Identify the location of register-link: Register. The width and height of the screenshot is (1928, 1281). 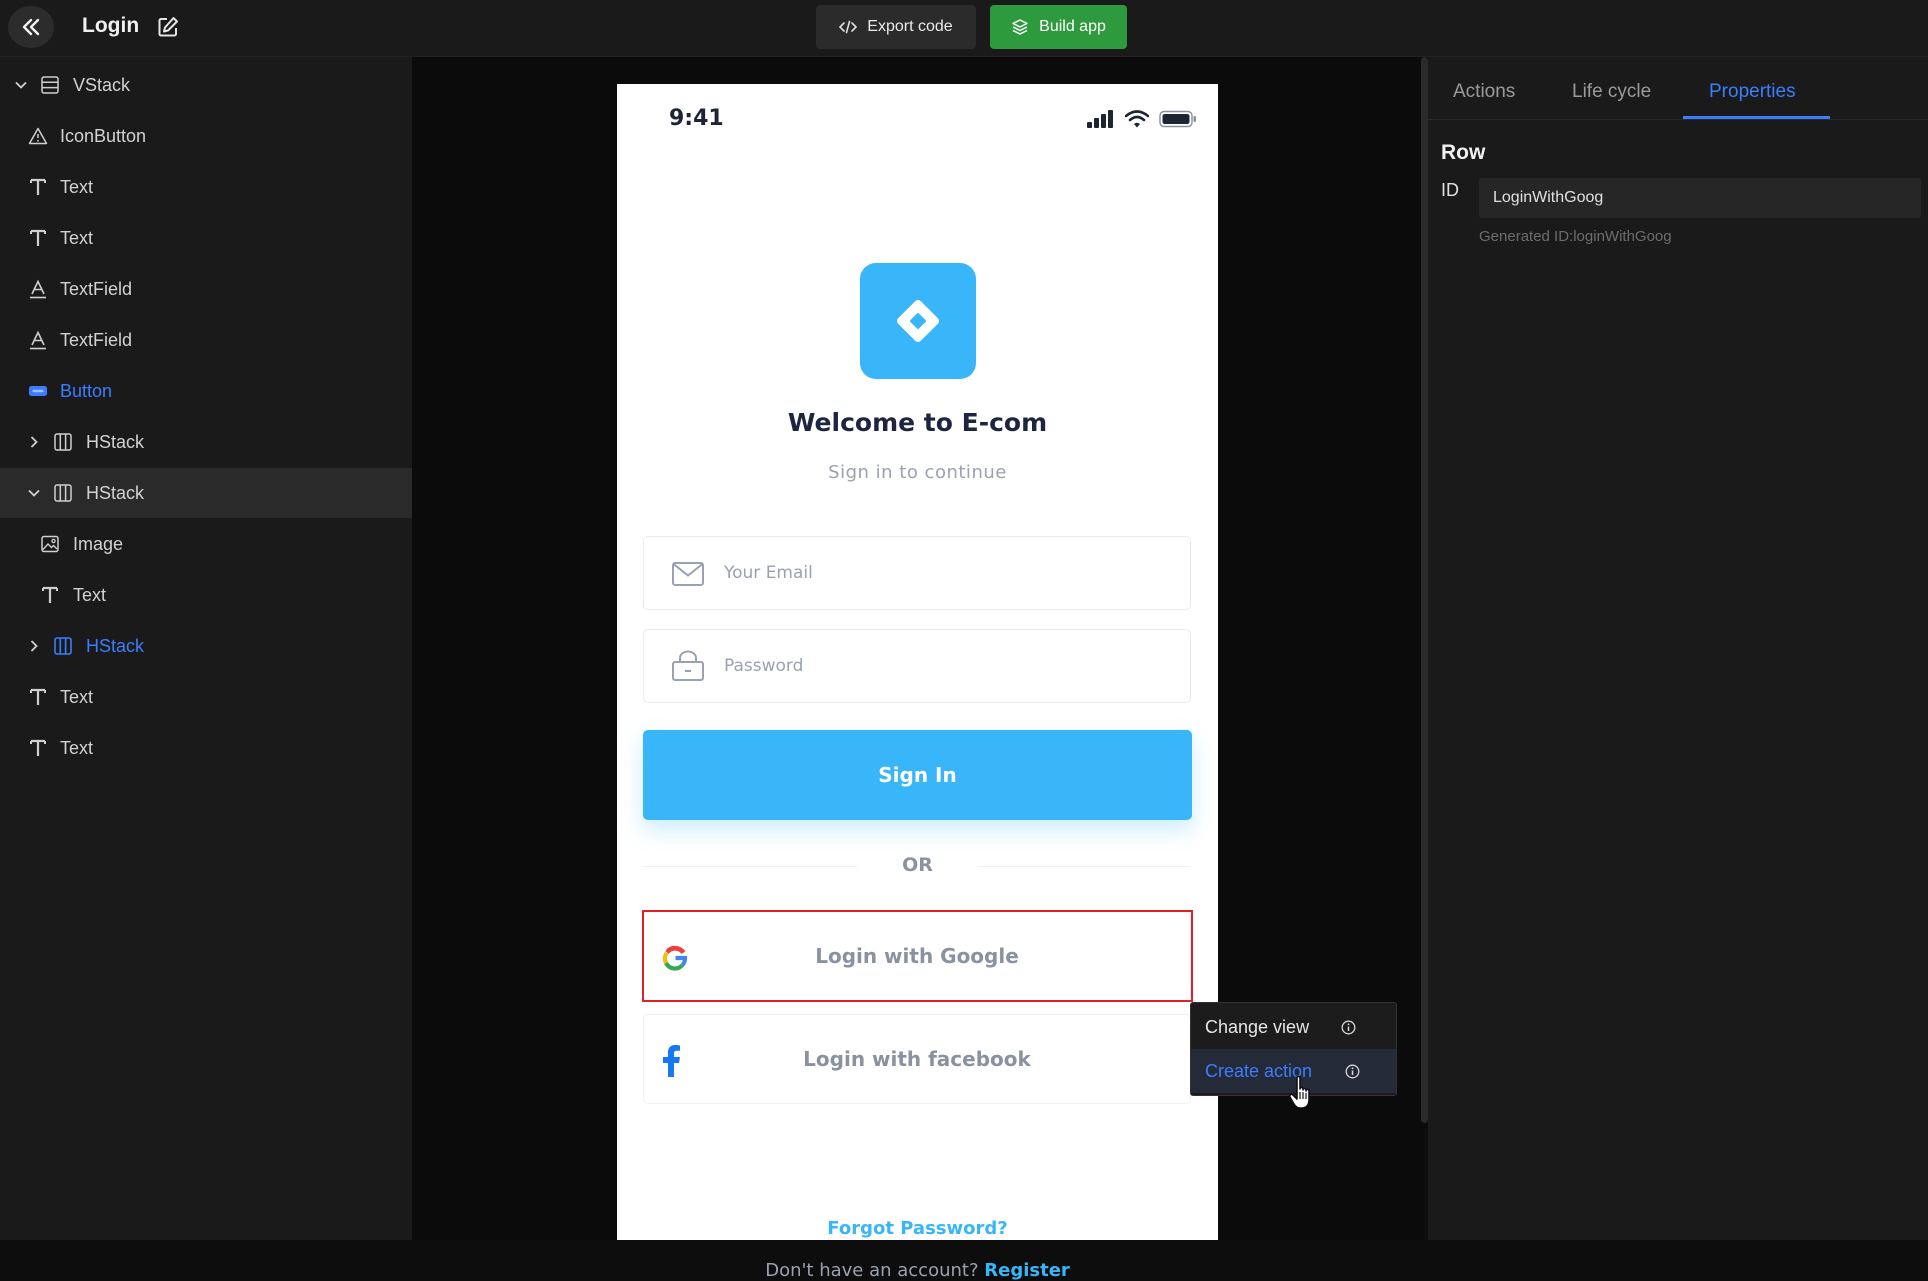
(1027, 1270).